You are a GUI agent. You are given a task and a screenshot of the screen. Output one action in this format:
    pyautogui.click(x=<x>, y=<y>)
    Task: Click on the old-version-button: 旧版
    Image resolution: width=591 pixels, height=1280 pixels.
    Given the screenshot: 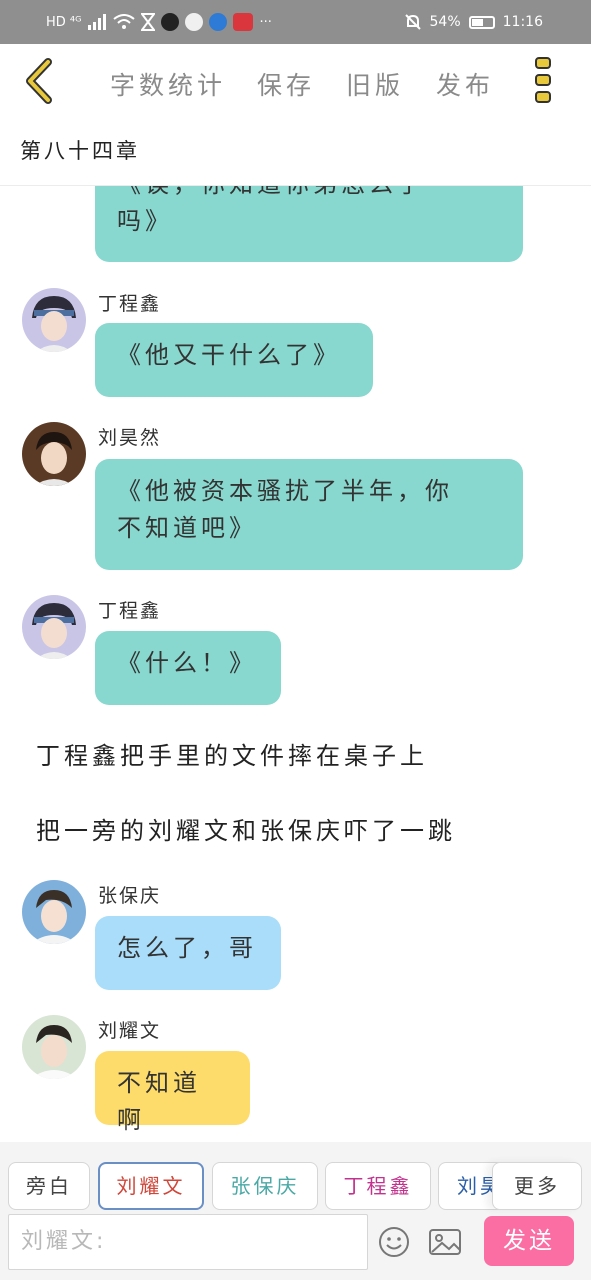 What is the action you would take?
    pyautogui.click(x=375, y=84)
    